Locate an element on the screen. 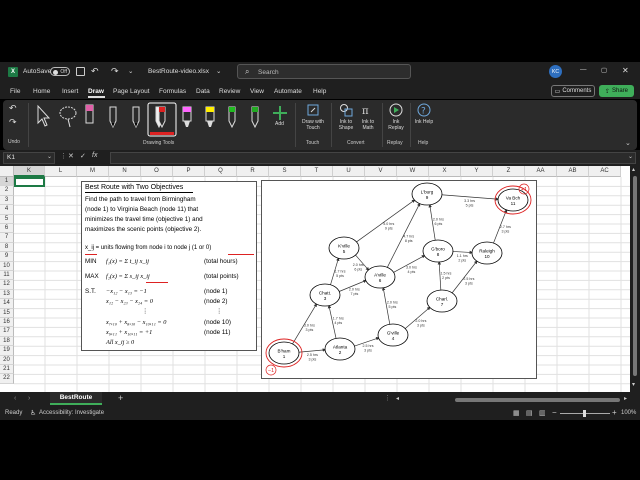 The image size is (640, 480). row-header: 2 is located at coordinates (7, 191).